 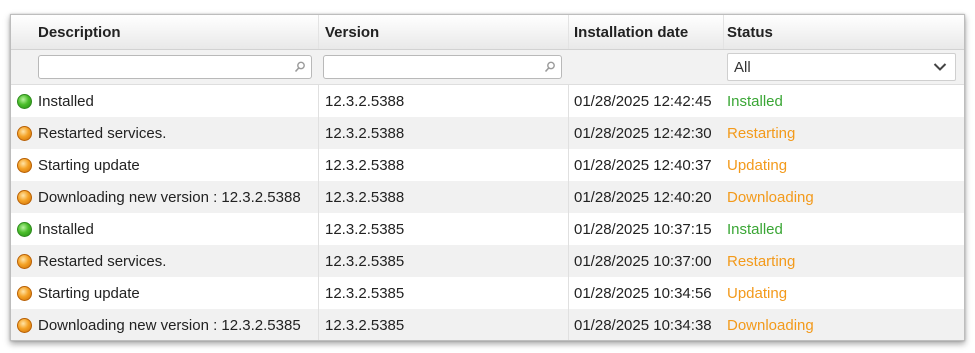 I want to click on filter-row: All, so click(x=487, y=67).